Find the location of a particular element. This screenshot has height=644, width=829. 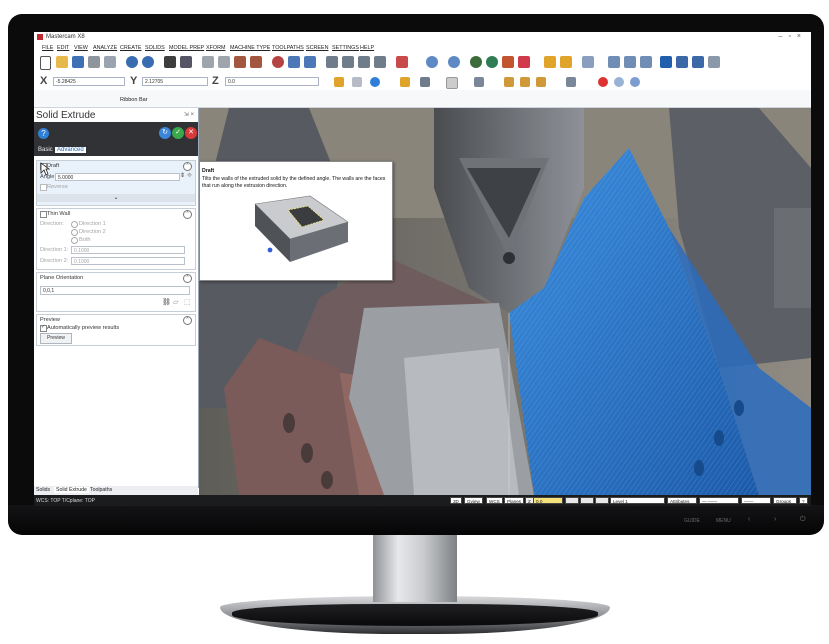

status-help-button: ? is located at coordinates (803, 500).